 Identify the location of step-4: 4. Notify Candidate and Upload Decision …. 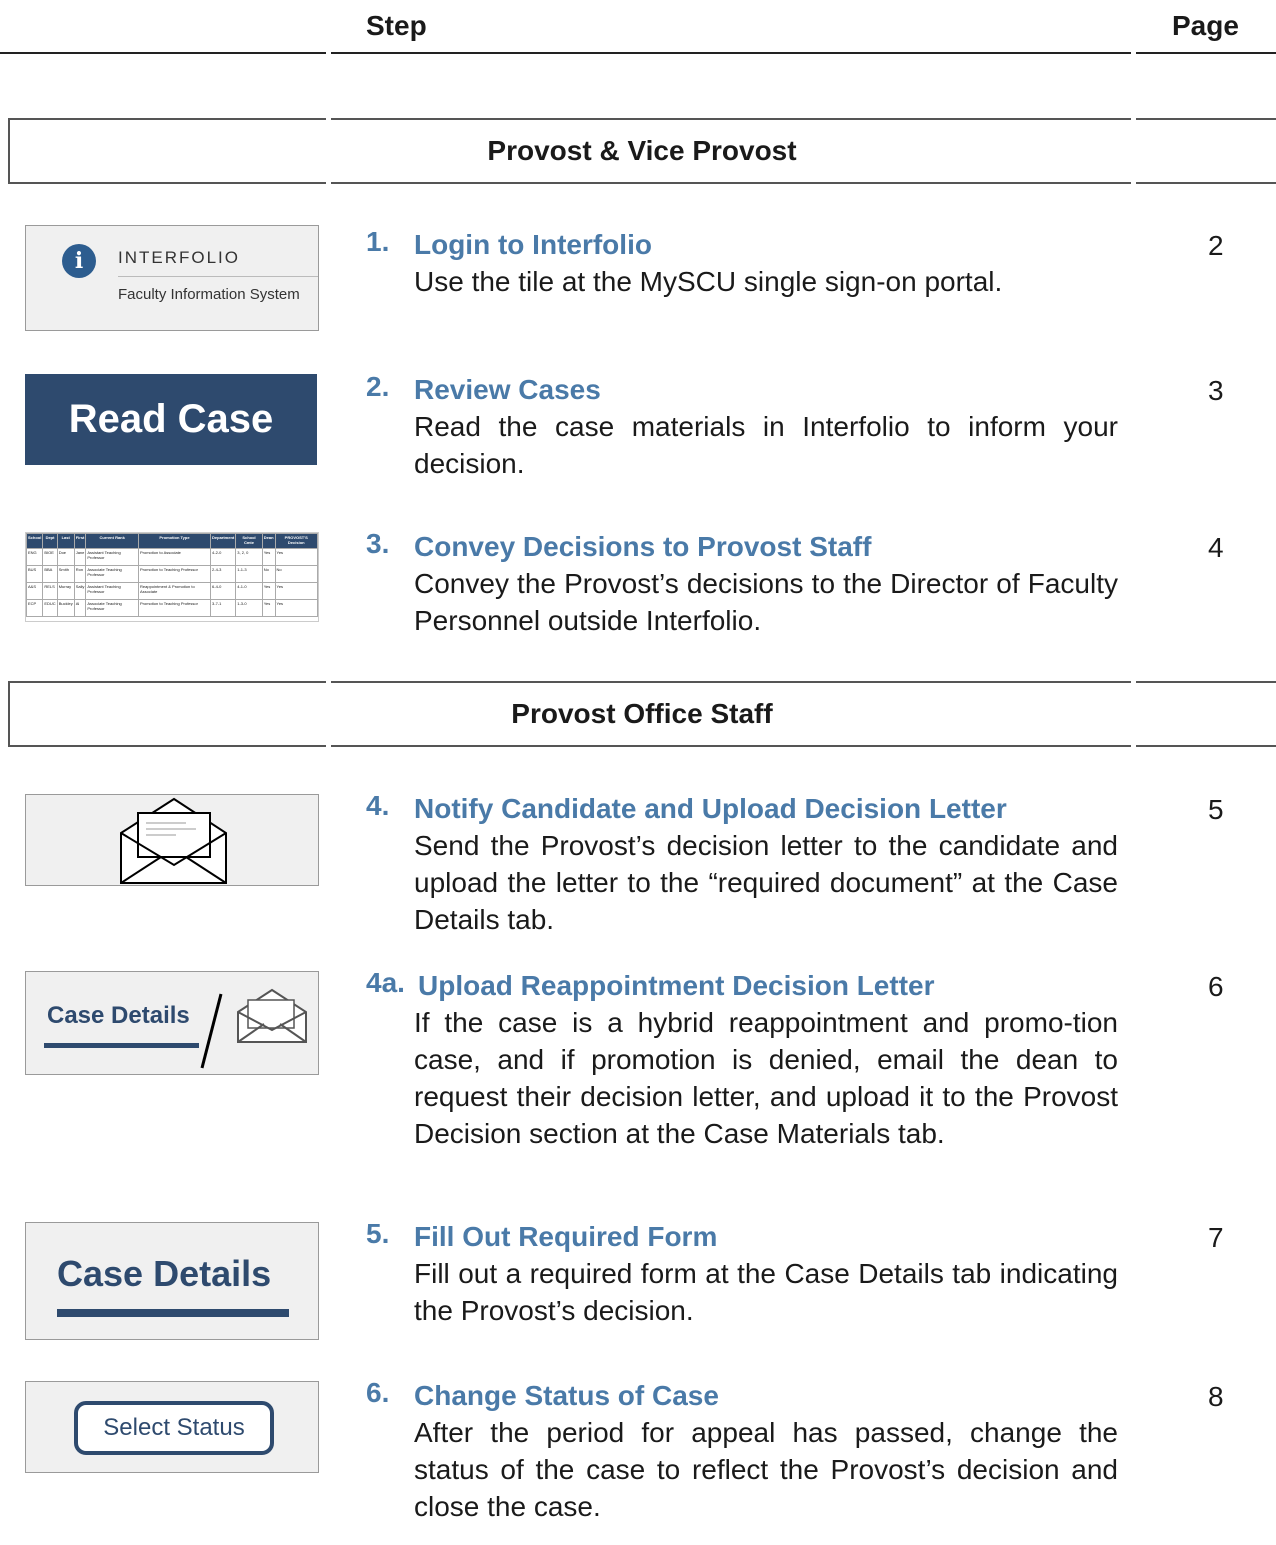
(742, 864).